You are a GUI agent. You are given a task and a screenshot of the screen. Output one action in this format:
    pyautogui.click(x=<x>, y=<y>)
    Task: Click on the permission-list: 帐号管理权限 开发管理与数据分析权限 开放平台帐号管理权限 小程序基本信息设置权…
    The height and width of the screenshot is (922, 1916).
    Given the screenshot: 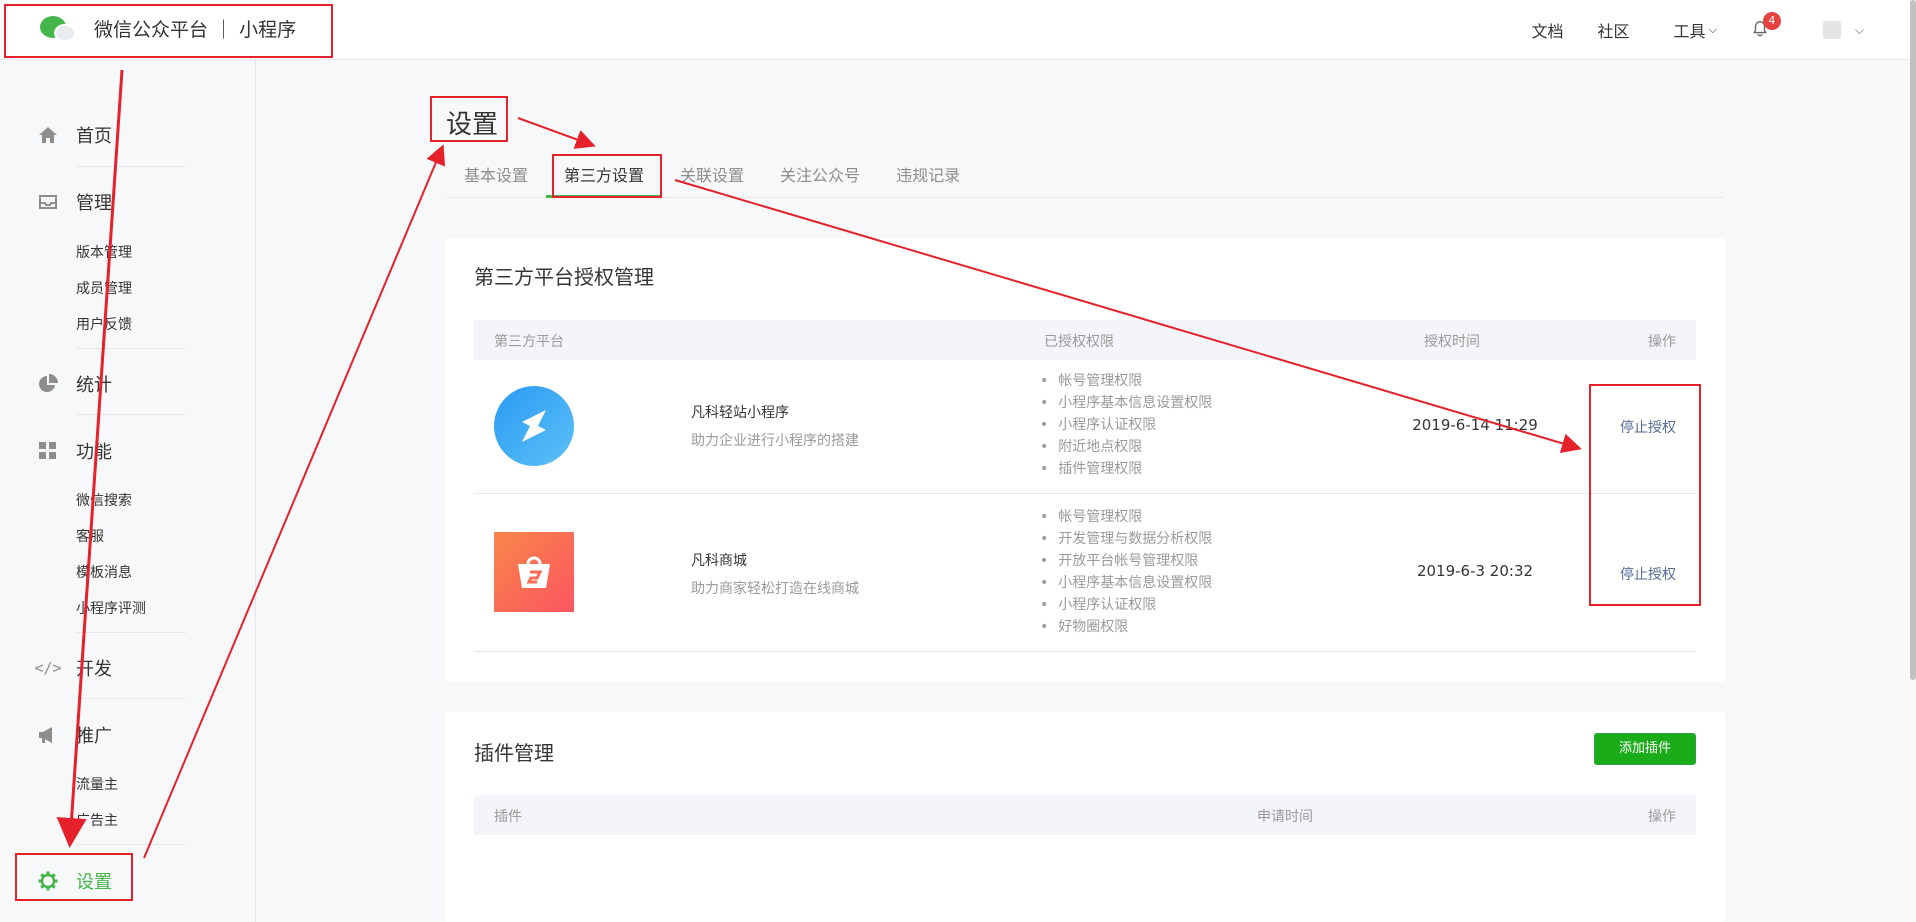 What is the action you would take?
    pyautogui.click(x=1126, y=572)
    